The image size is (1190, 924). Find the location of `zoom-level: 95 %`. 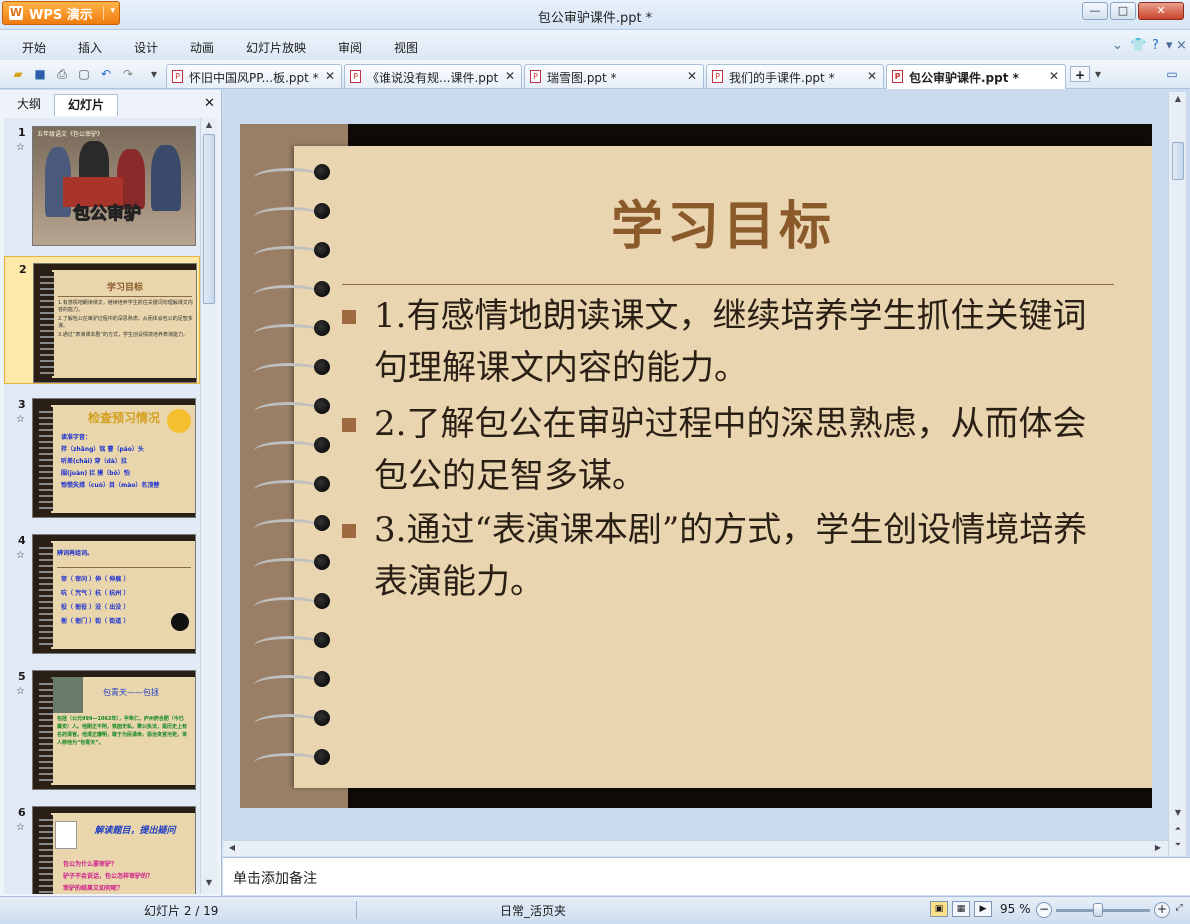

zoom-level: 95 % is located at coordinates (1015, 909).